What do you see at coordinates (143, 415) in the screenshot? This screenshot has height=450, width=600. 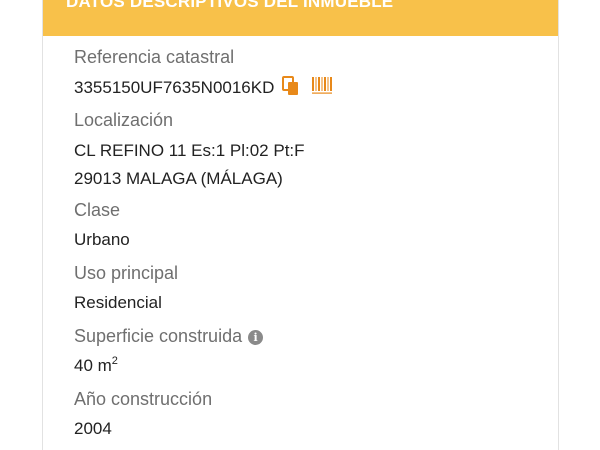 I see `field-anio: Año construcción 2004` at bounding box center [143, 415].